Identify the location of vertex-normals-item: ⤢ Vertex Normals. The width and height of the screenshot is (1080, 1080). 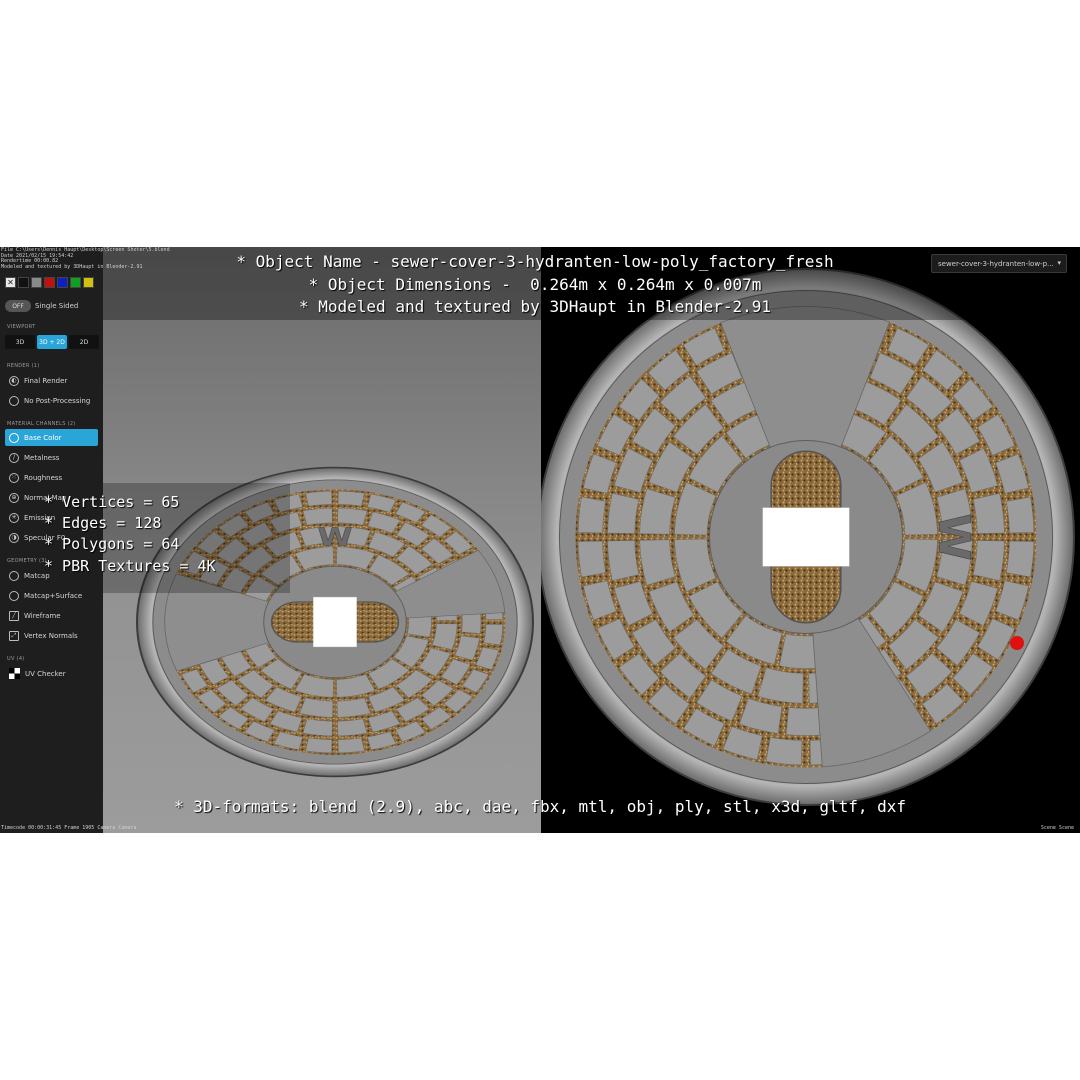
(51, 635).